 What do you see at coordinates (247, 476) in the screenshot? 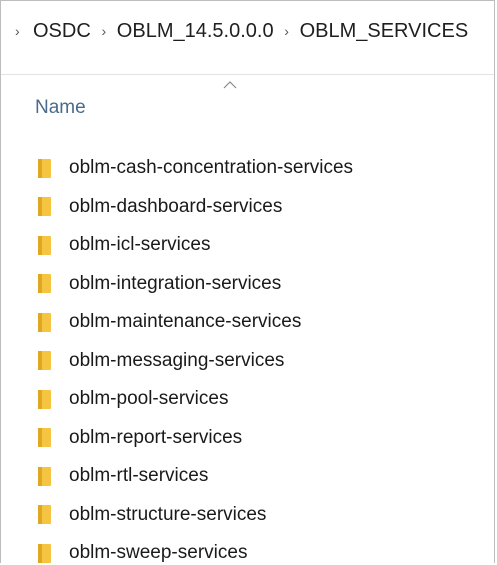
I see `list-item: oblm-rtl-services` at bounding box center [247, 476].